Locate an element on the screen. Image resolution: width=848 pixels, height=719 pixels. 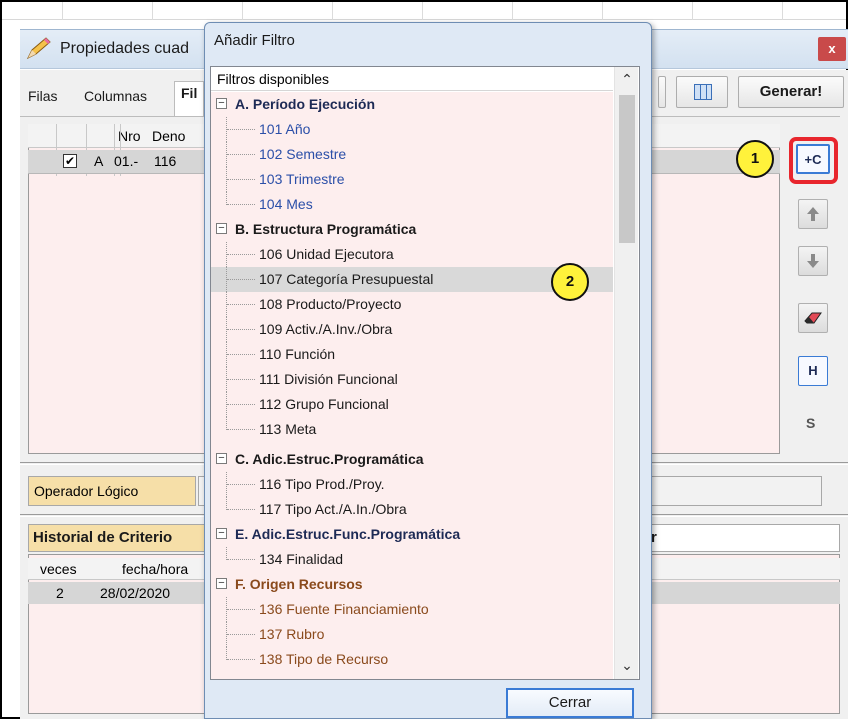
tree-item: 104 Mes is located at coordinates (412, 204).